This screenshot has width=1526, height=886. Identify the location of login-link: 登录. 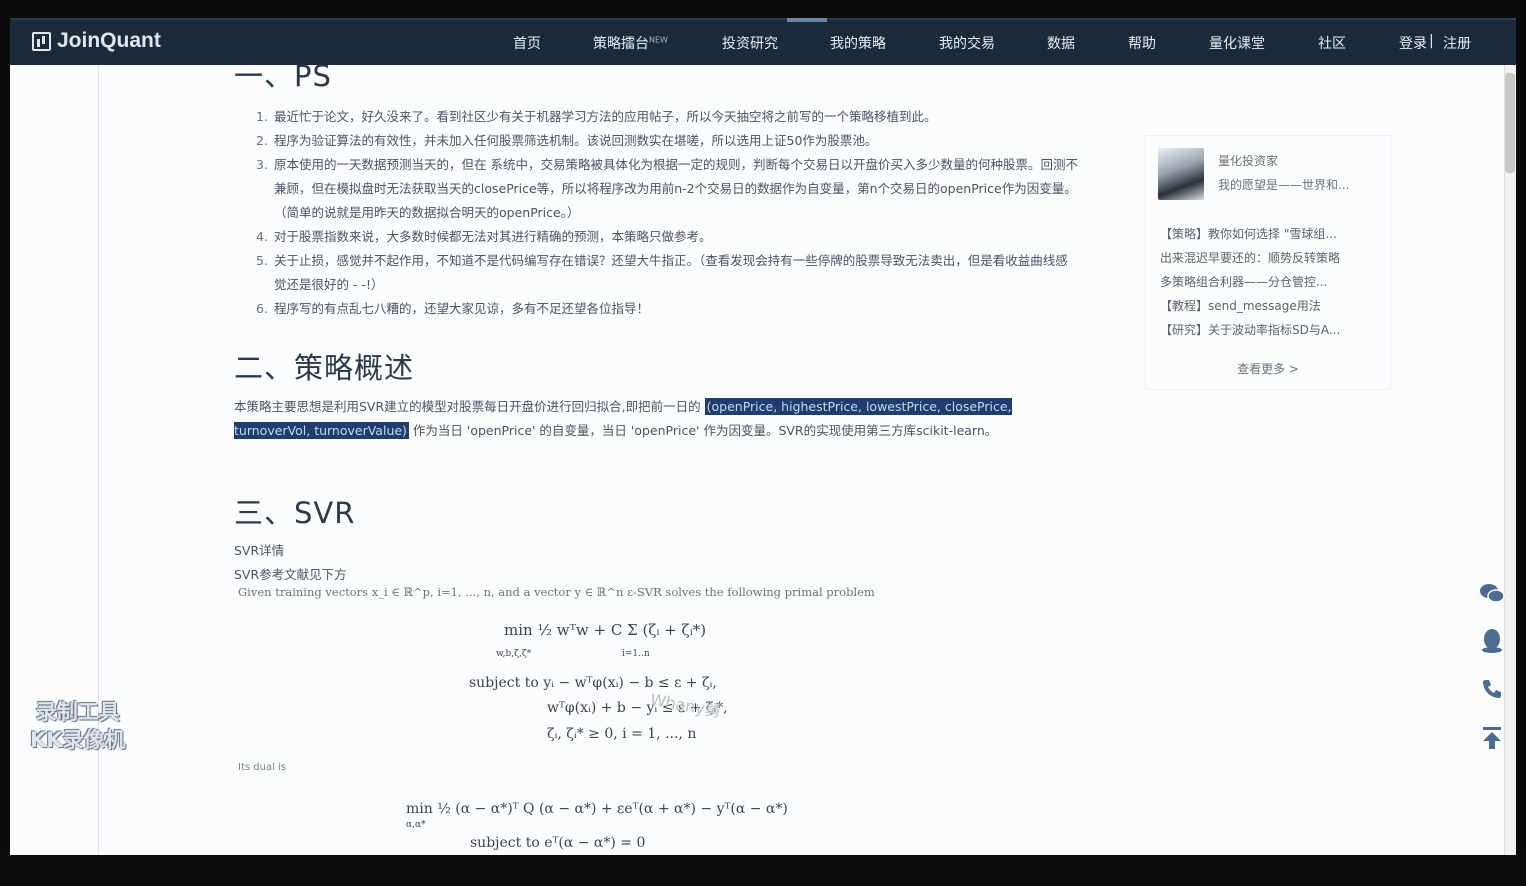
(1413, 43).